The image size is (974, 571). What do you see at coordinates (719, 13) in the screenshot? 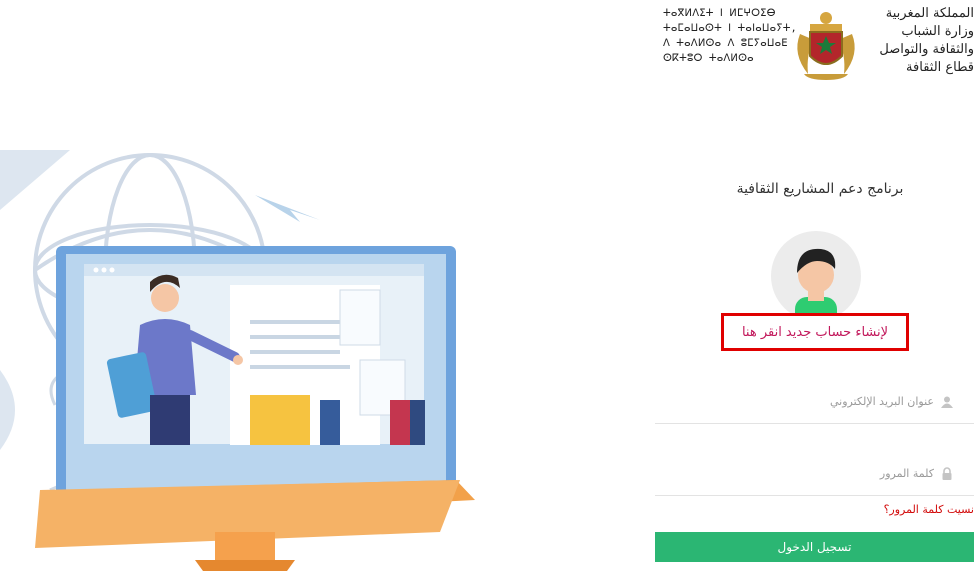
I see `amazigh-line: ⵜⴰⴳⵍⴷⵉⵜ ⵏ ⵍⵎⵖⵔⵉⴱ` at bounding box center [719, 13].